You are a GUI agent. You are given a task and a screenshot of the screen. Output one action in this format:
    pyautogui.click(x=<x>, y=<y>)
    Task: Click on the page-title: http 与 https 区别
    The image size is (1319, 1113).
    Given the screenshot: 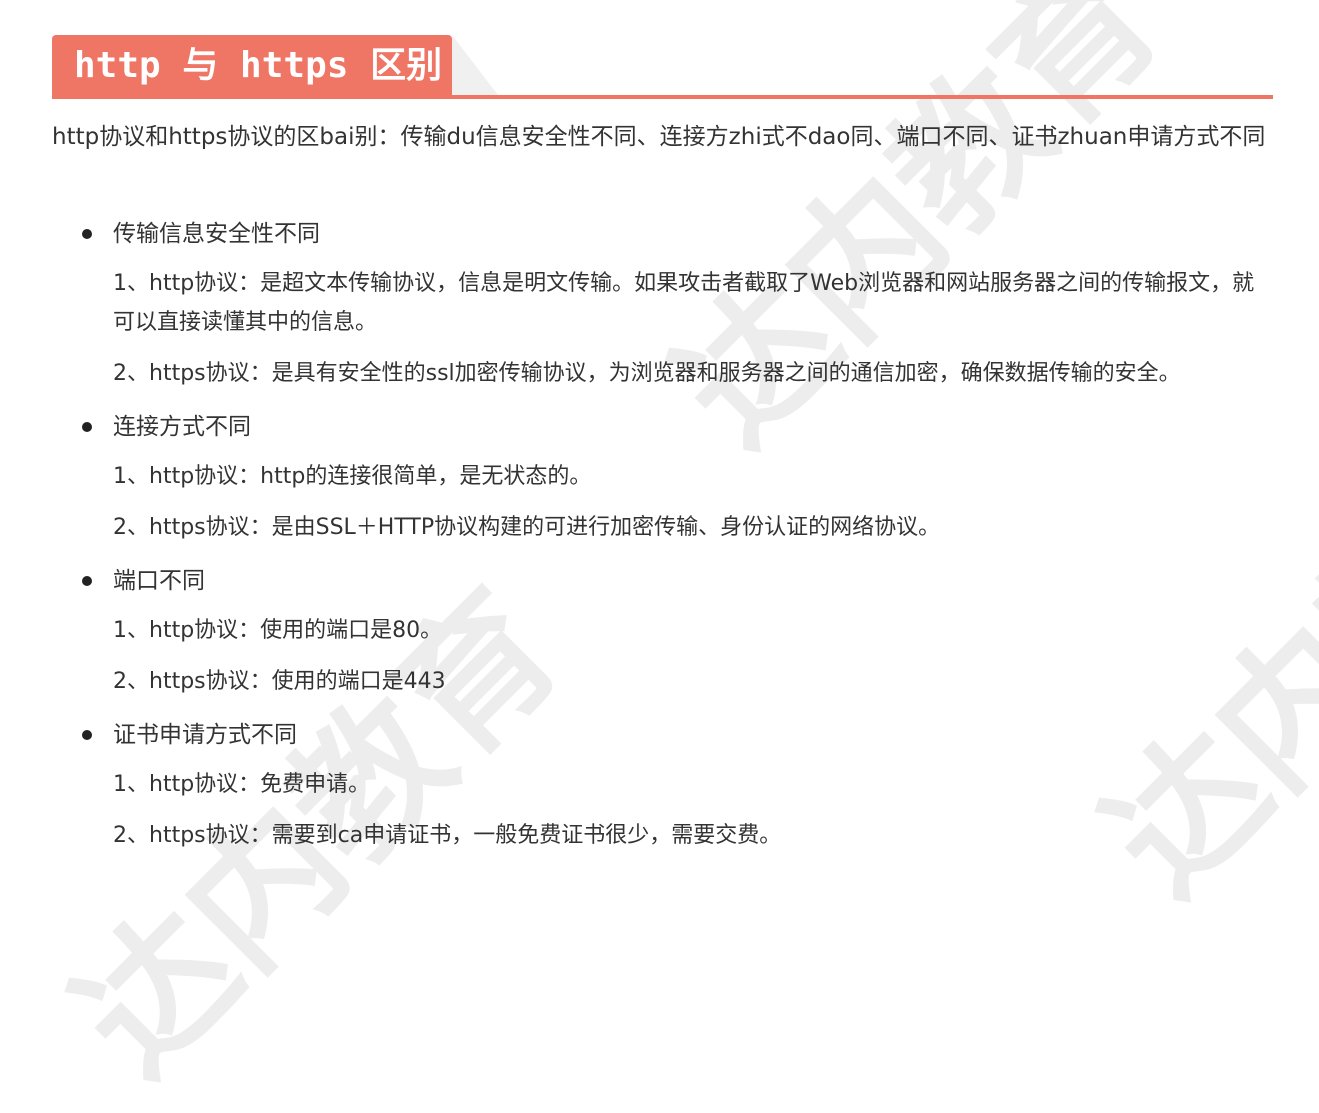 What is the action you would take?
    pyautogui.click(x=252, y=65)
    